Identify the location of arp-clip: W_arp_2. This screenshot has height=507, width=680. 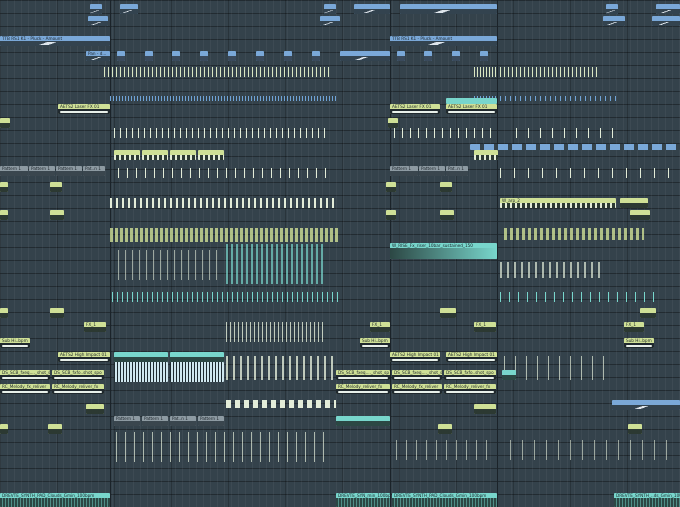
(558, 203).